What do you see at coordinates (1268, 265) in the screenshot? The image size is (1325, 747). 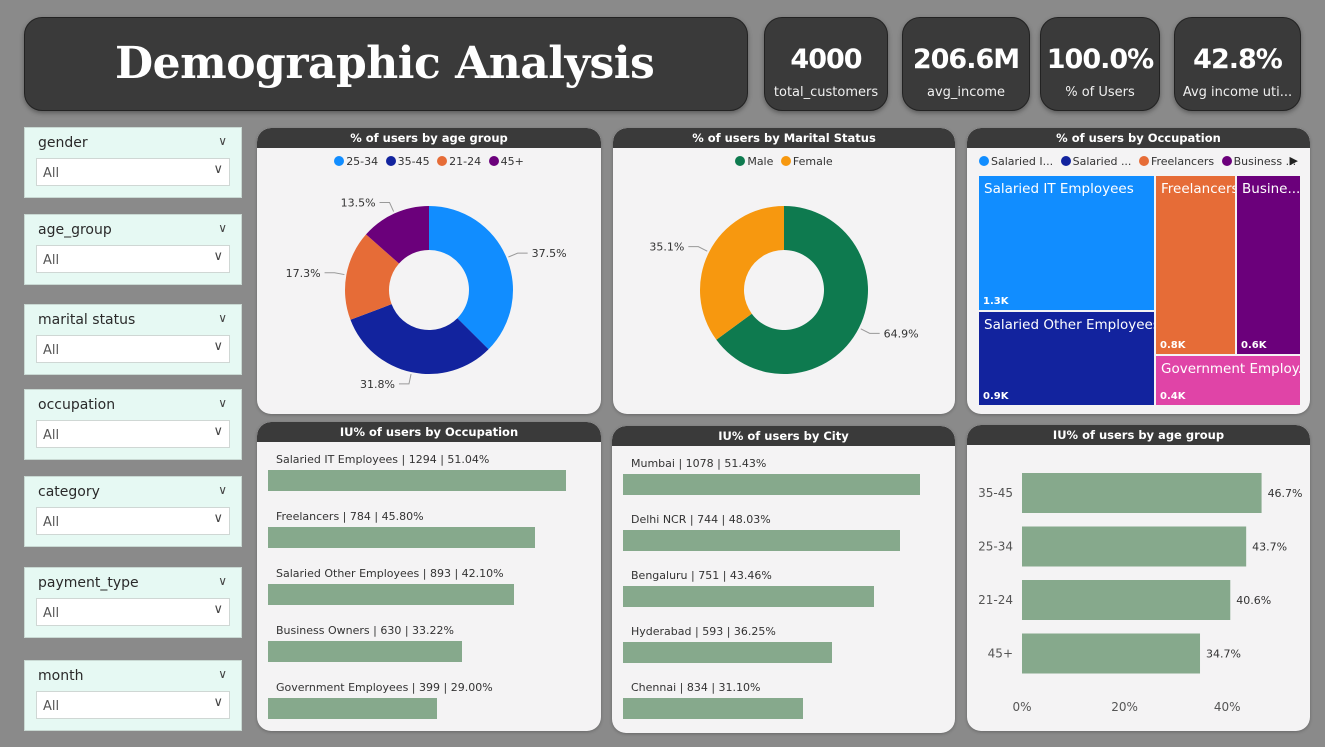 I see `treemap-tile-business-owners: Busine... 0.6K` at bounding box center [1268, 265].